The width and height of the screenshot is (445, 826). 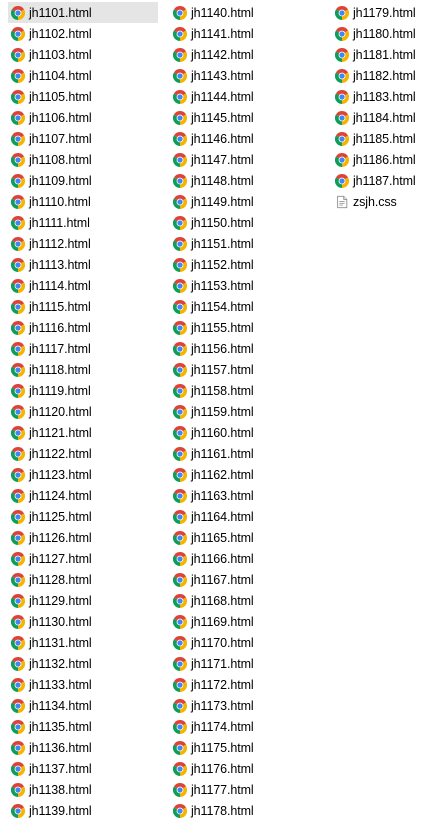 I want to click on file-item: jh1185.html, so click(x=388, y=138).